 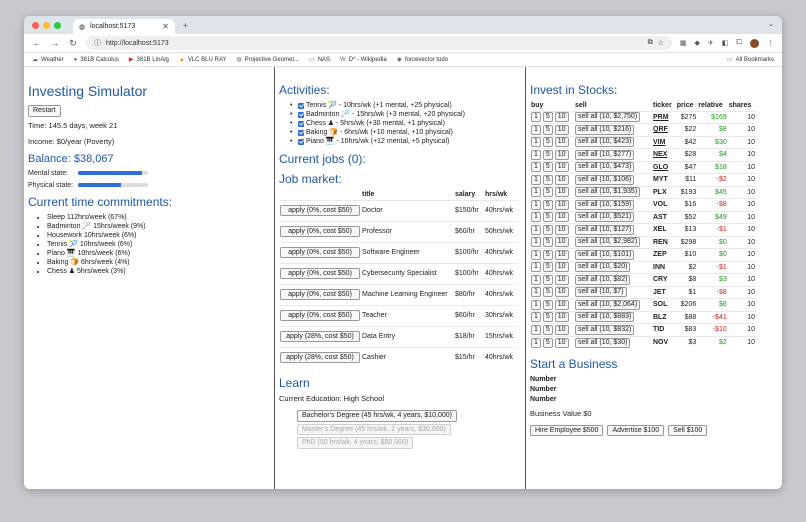 I want to click on advertise-button: Advertise $100, so click(x=636, y=430).